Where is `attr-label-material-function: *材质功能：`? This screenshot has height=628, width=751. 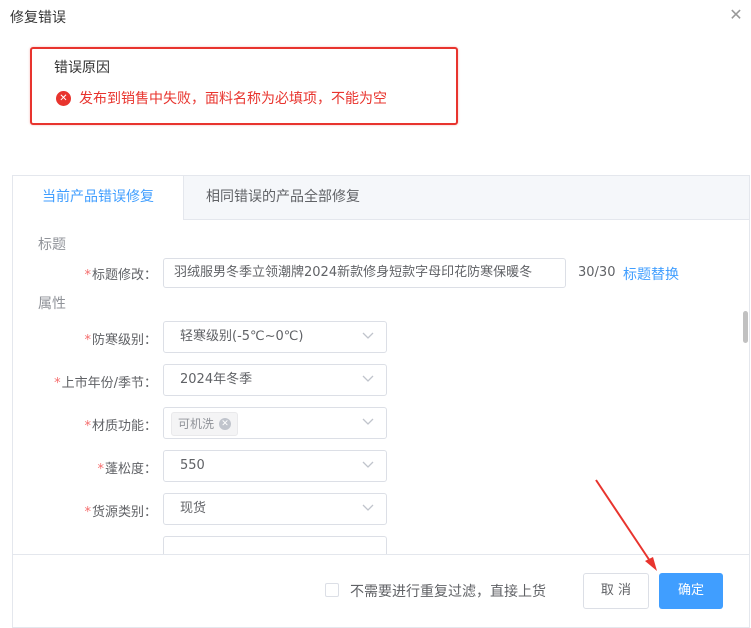
attr-label-material-function: *材质功能： is located at coordinates (95, 424).